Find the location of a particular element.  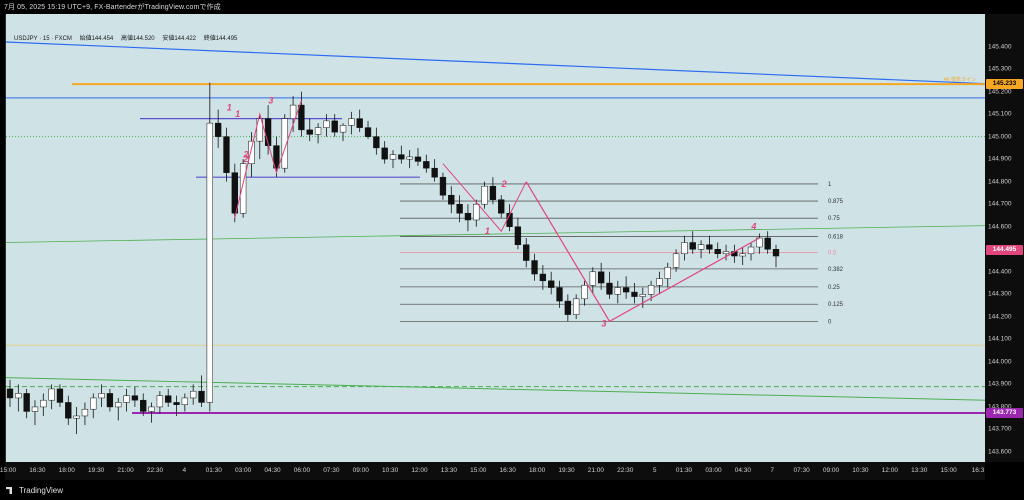

lower-trendline is located at coordinates (496, 389).